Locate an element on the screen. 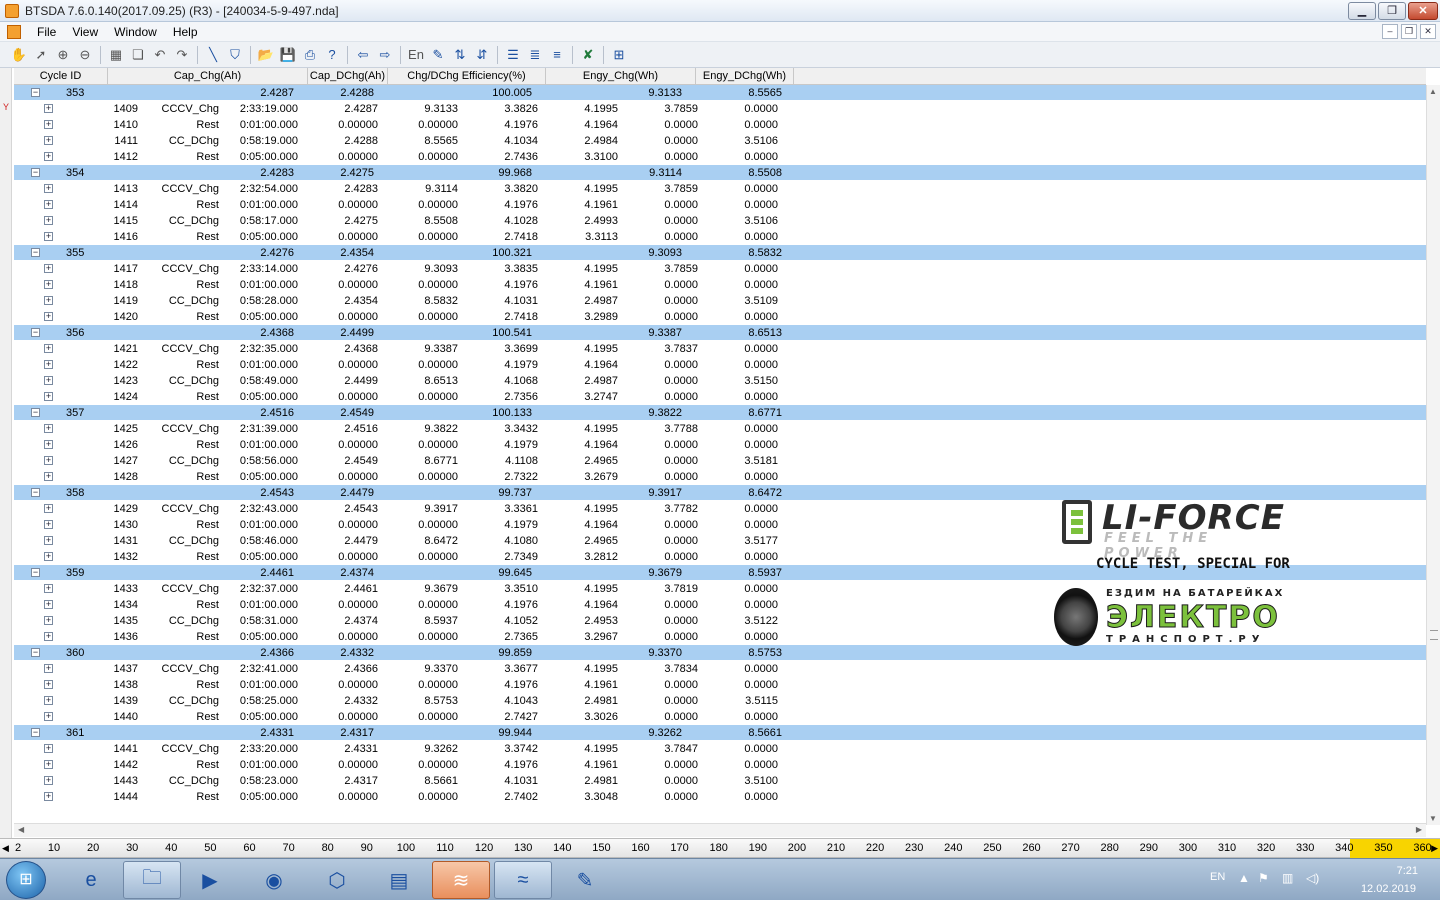  list-view-icon: ≣ is located at coordinates (535, 55).